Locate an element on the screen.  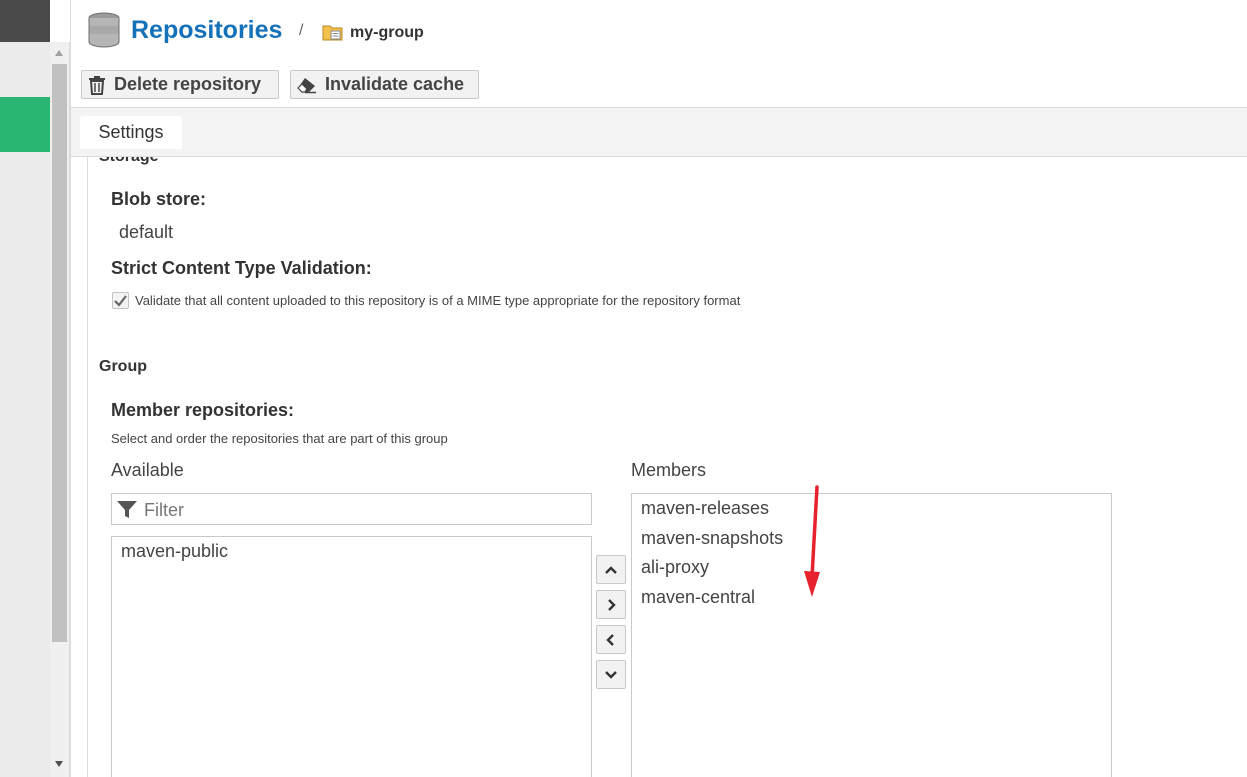
move-up-button is located at coordinates (611, 569).